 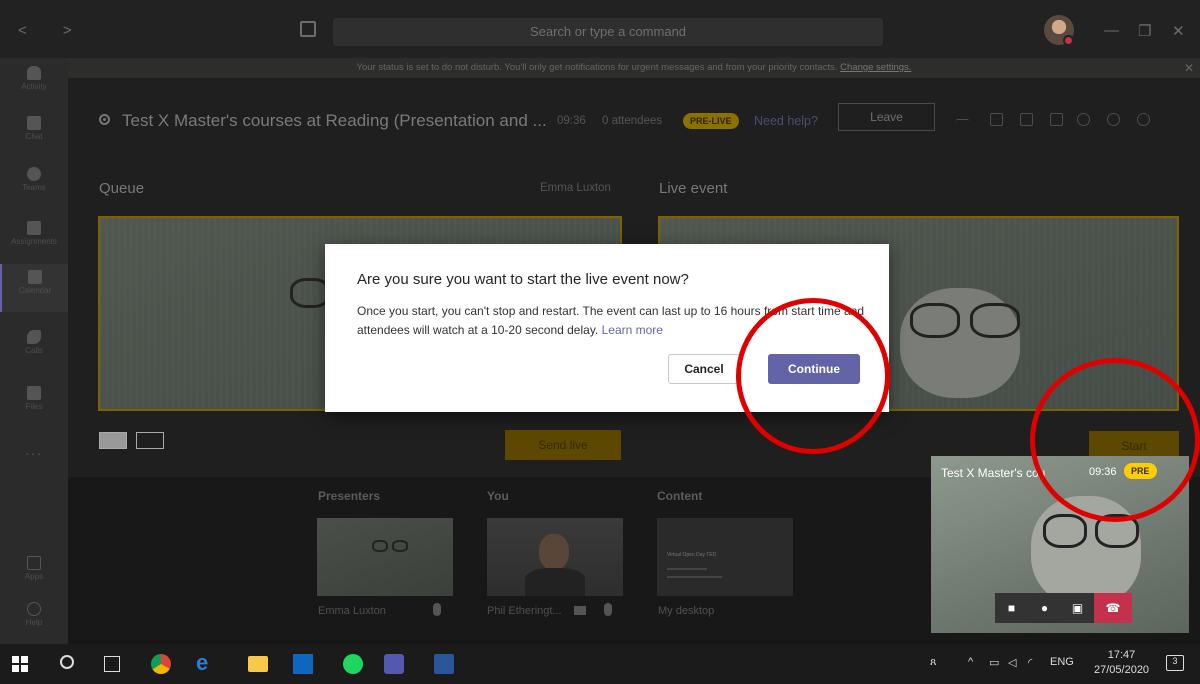 What do you see at coordinates (112, 664) in the screenshot?
I see `task-view-icon` at bounding box center [112, 664].